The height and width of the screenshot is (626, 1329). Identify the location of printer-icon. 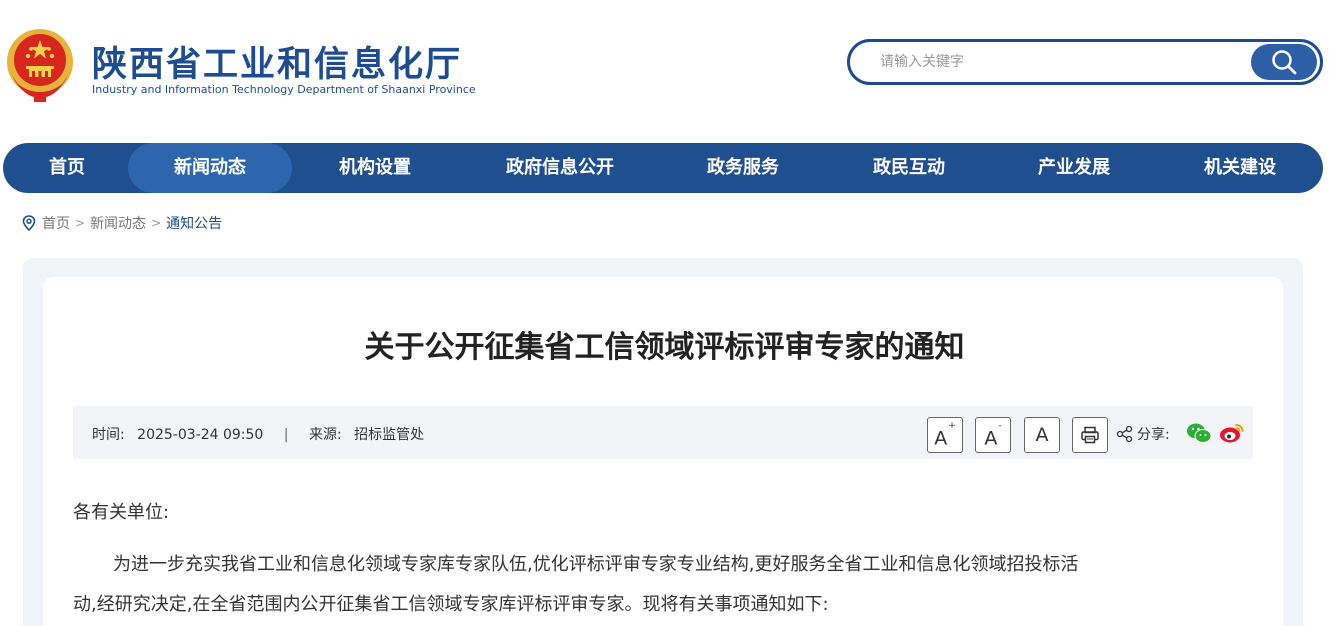
(1090, 435).